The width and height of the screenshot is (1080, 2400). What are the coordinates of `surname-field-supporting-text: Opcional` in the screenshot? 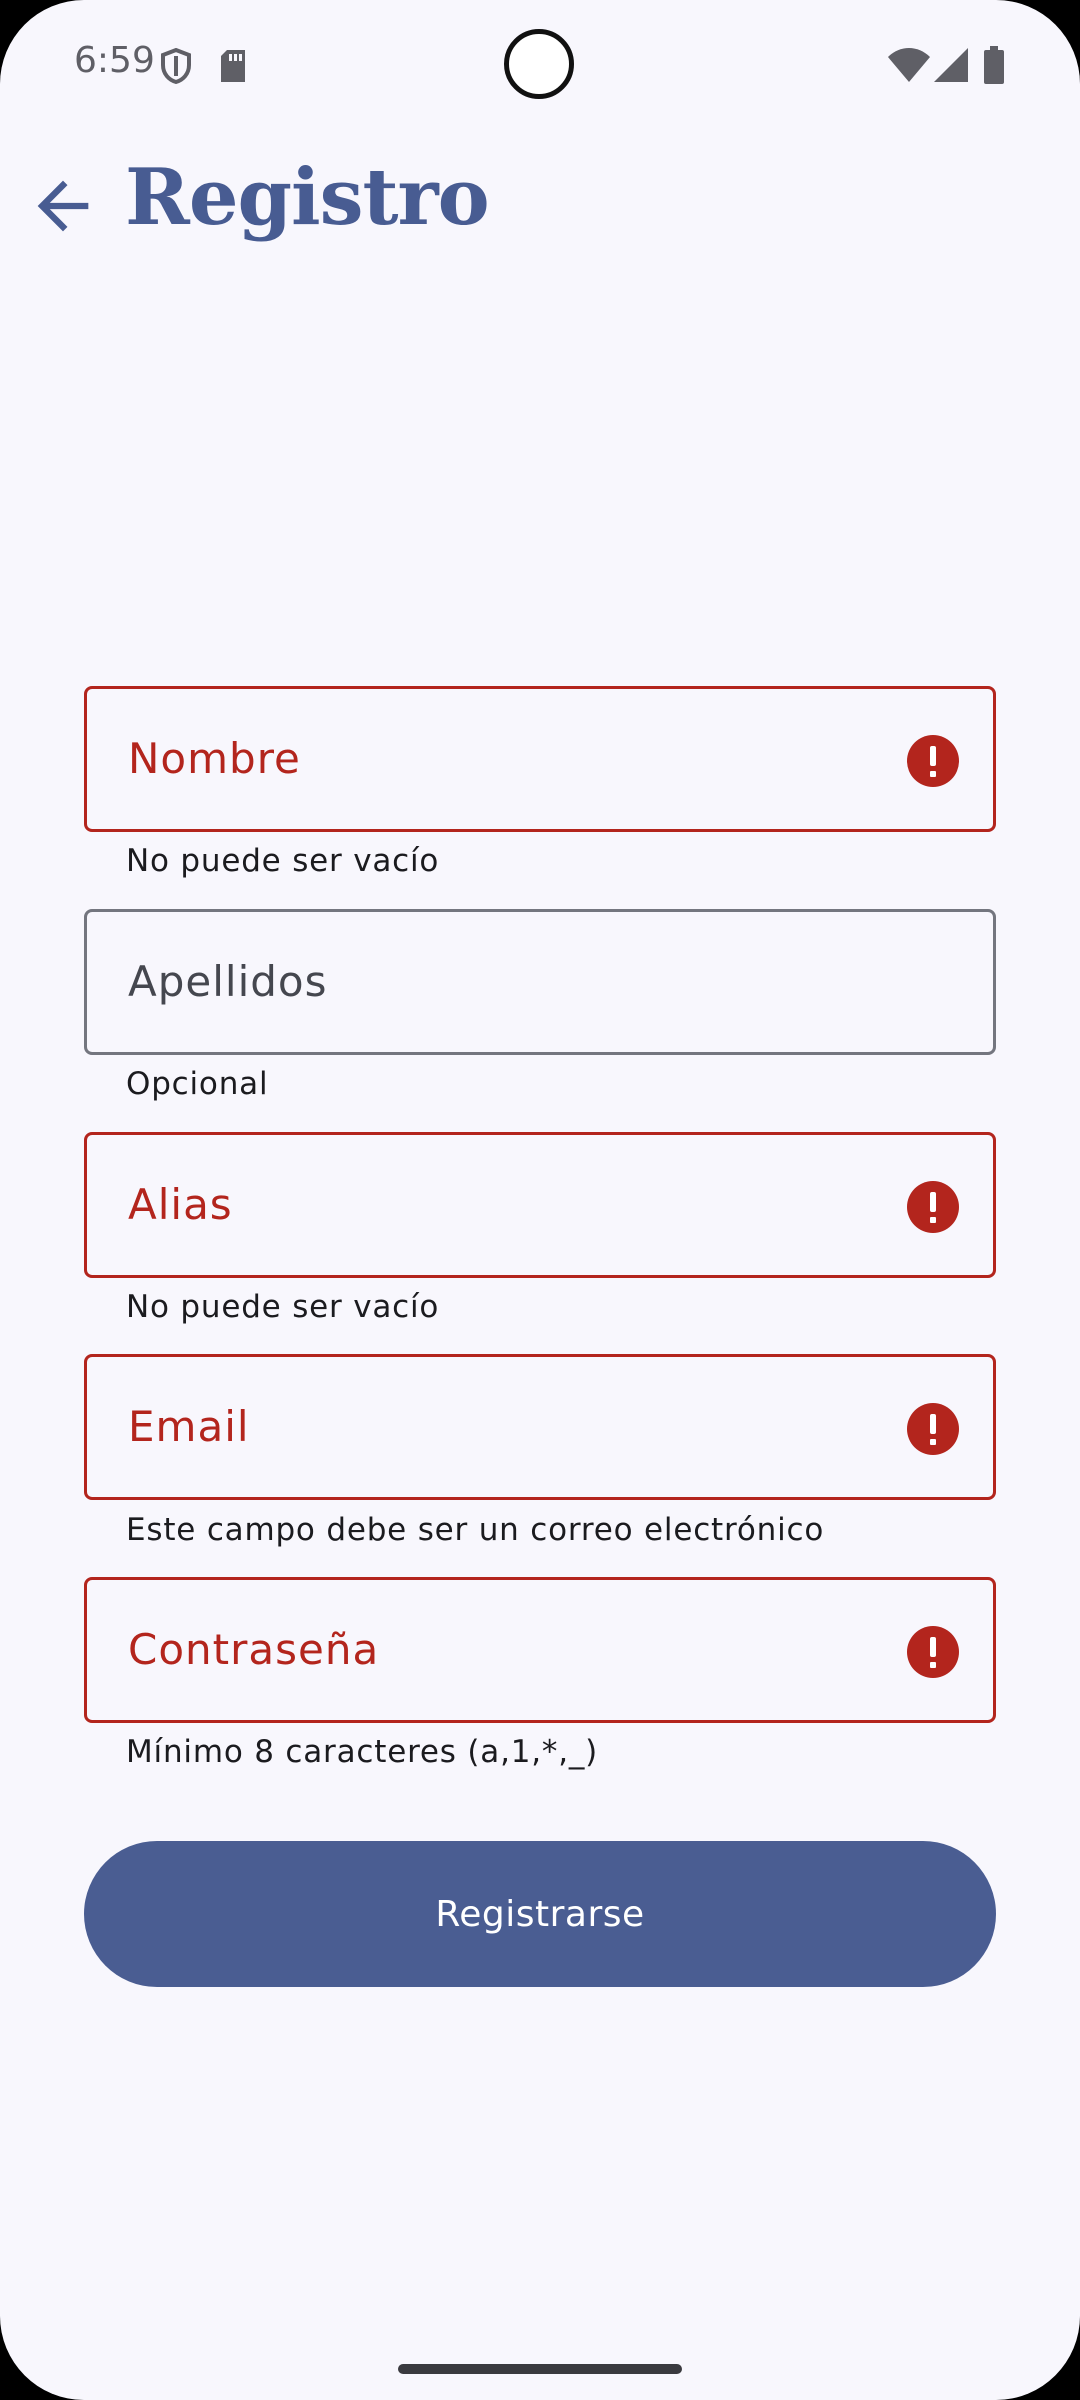 It's located at (197, 1084).